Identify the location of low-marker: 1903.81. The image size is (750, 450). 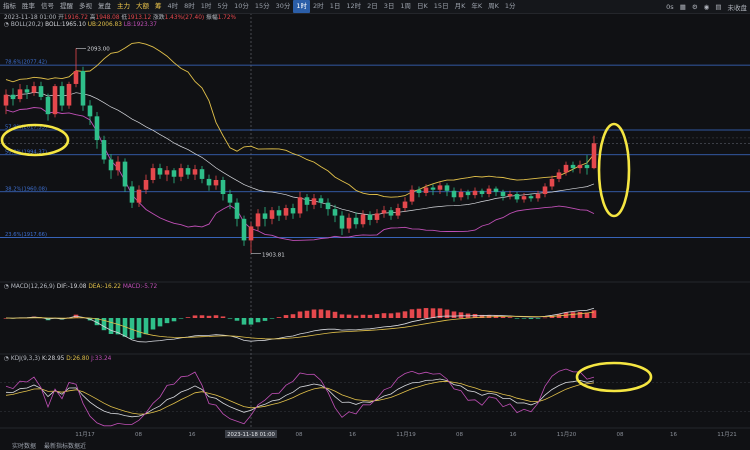
(273, 255).